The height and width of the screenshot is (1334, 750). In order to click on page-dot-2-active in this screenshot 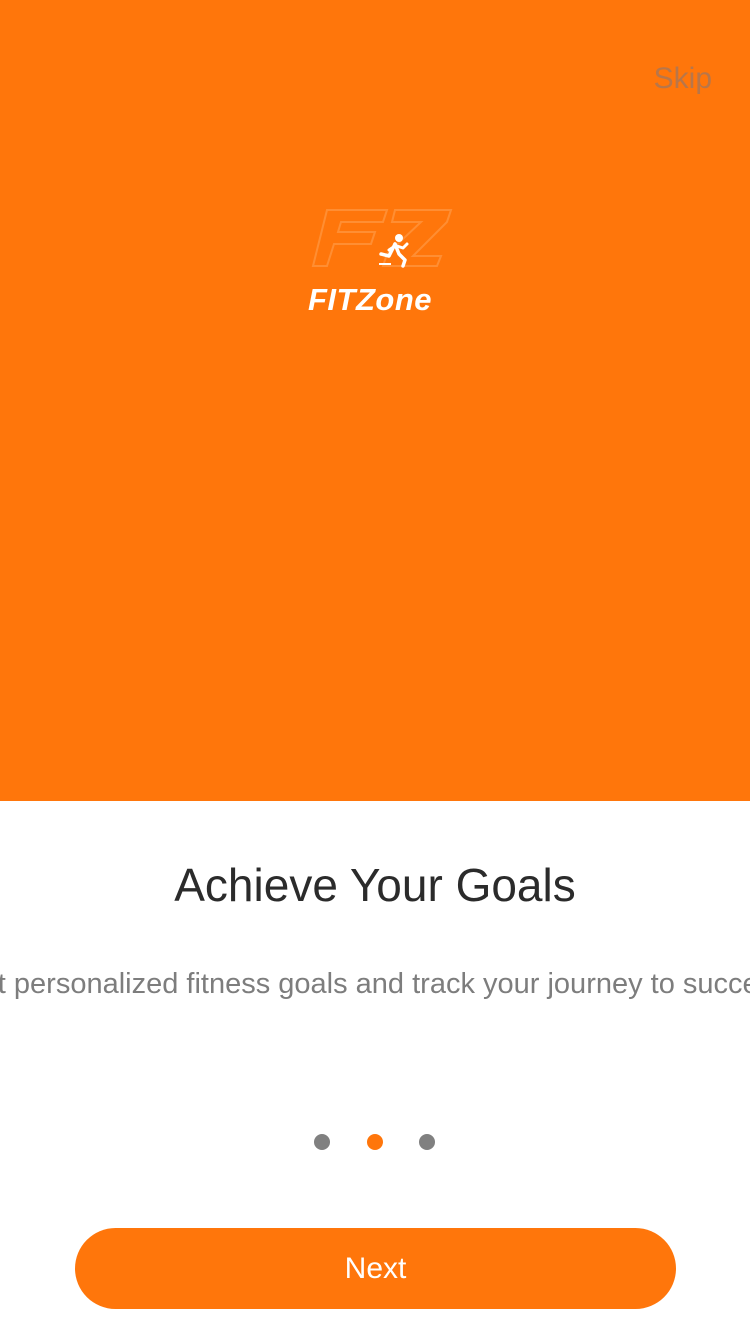, I will do `click(375, 1142)`.